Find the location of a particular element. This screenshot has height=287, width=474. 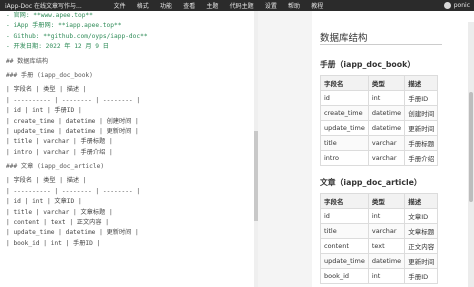

table-cell: 正文内容 is located at coordinates (421, 246).